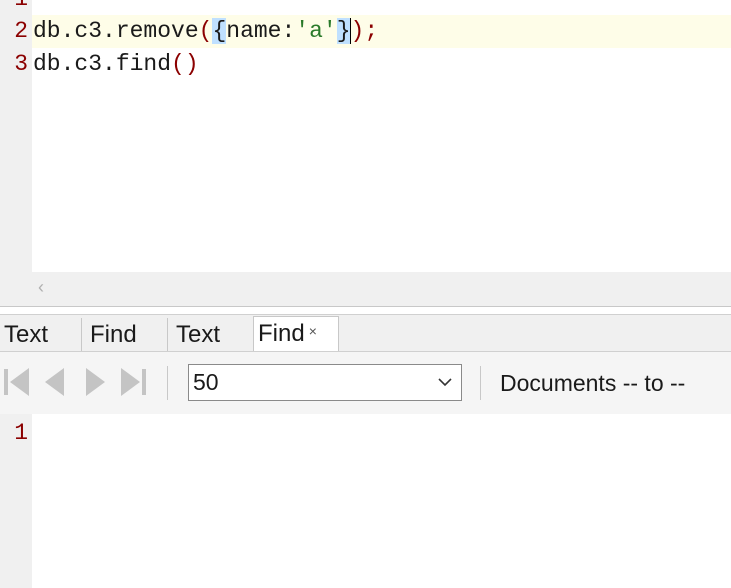 The width and height of the screenshot is (731, 588). I want to click on editor-gutter: 1 2 3, so click(16, 136).